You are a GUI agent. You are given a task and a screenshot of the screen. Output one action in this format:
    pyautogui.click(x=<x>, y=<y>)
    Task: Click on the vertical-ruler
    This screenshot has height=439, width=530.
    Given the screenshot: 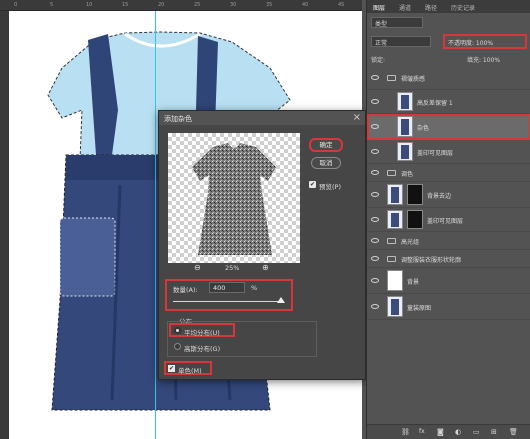 What is the action you would take?
    pyautogui.click(x=4, y=225)
    